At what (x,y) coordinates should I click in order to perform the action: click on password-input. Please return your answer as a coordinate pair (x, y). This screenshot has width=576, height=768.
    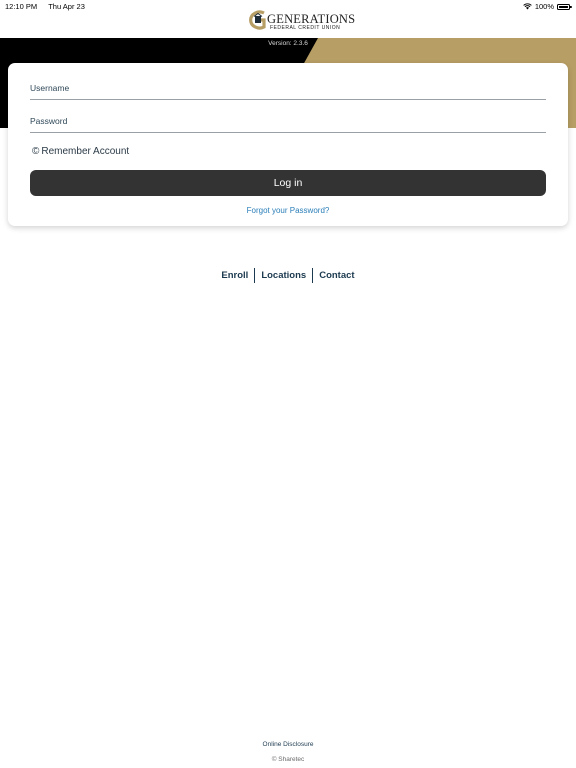
    Looking at the image, I should click on (288, 114).